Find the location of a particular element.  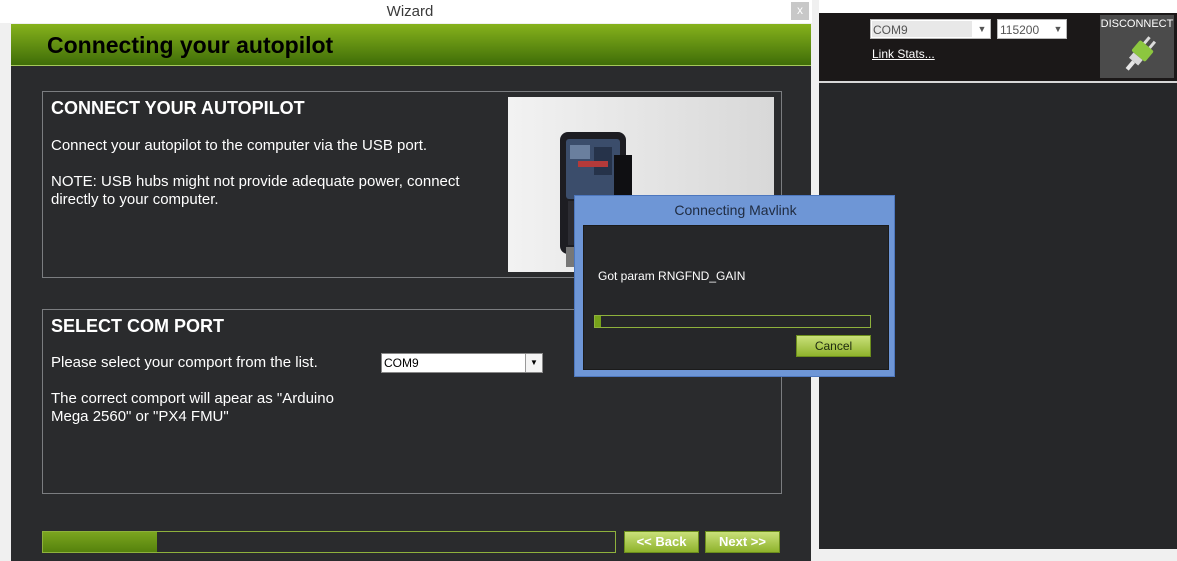

back-button: << Back is located at coordinates (661, 542).